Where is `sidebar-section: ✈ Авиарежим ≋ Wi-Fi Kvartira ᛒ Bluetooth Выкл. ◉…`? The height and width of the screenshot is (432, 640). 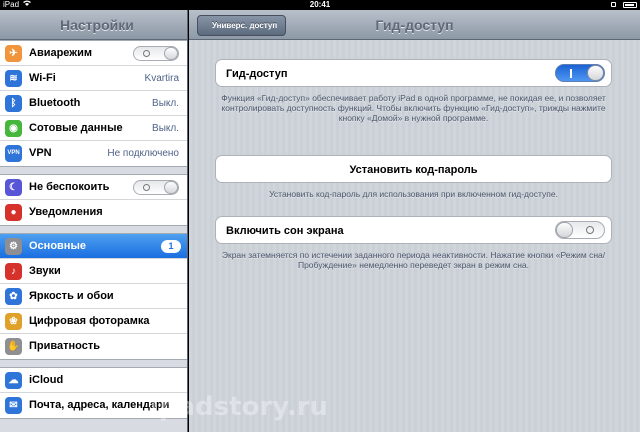 sidebar-section: ✈ Авиарежим ≋ Wi-Fi Kvartira ᛒ Bluetooth Выкл. ◉… is located at coordinates (93, 103).